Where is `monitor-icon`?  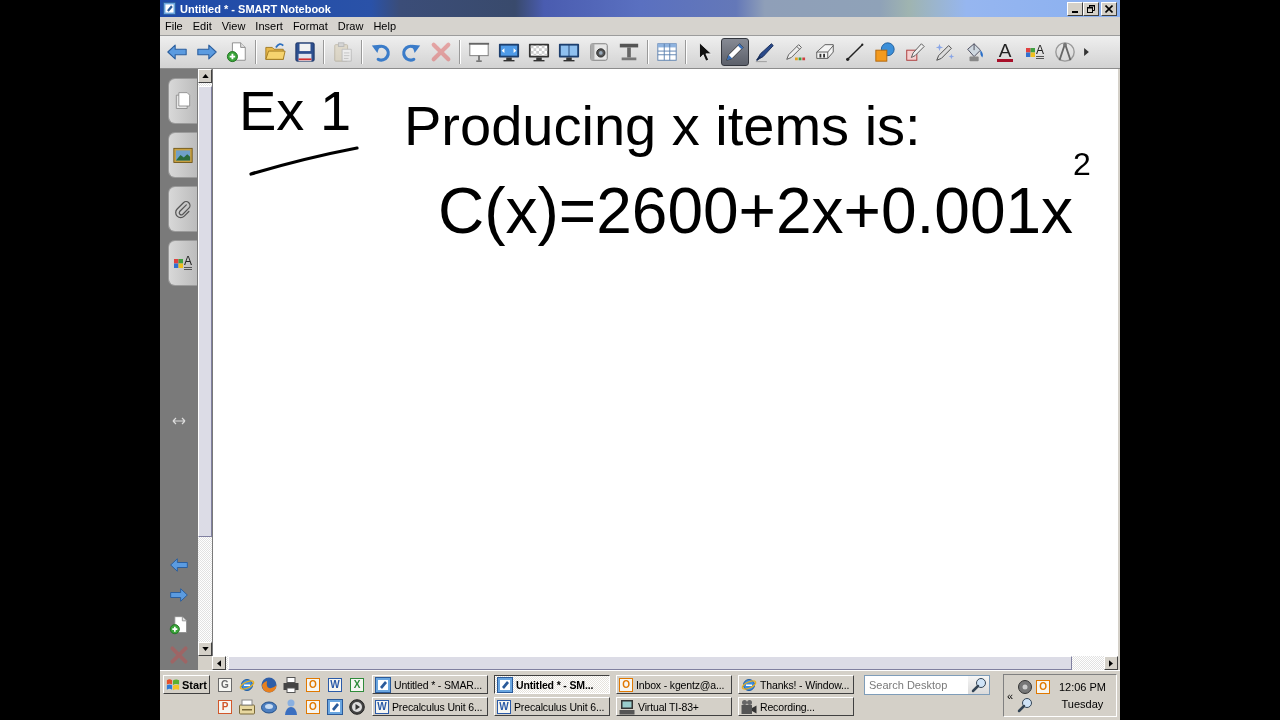
monitor-icon is located at coordinates (509, 52).